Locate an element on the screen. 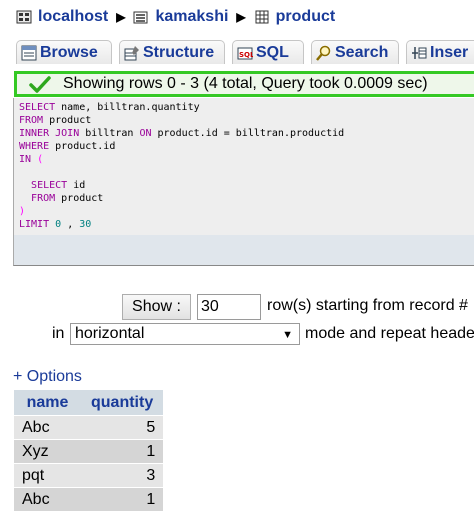 The image size is (474, 518). sql-query-footer is located at coordinates (244, 250).